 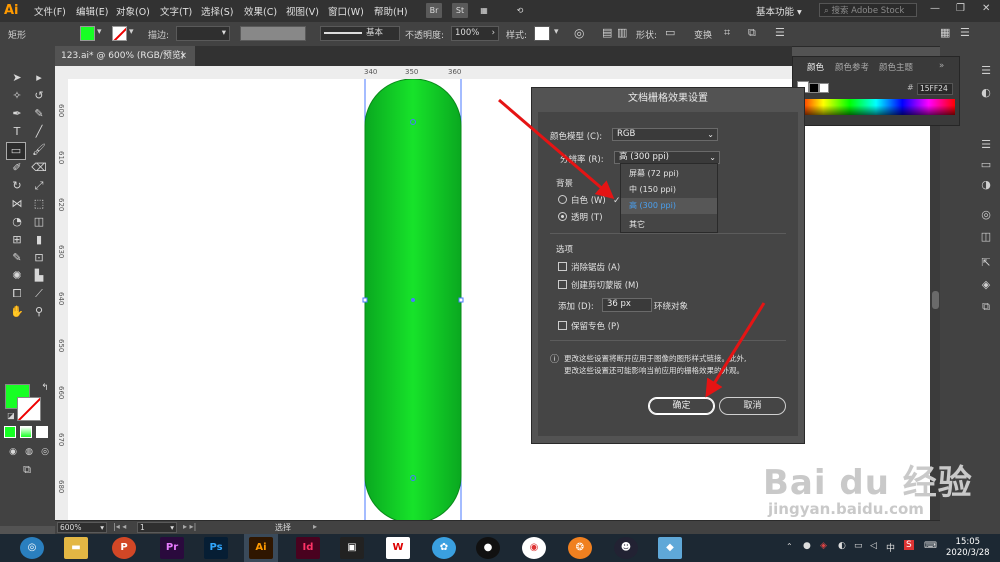 I want to click on arrange-documents-icon: ▦, so click(x=945, y=32).